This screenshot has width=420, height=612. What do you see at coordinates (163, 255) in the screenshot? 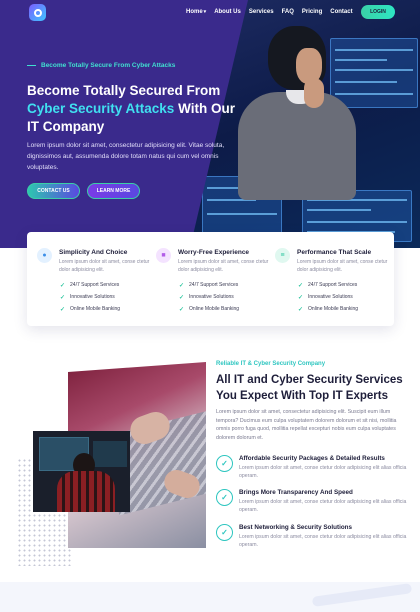
I see `lock-icon: ■` at bounding box center [163, 255].